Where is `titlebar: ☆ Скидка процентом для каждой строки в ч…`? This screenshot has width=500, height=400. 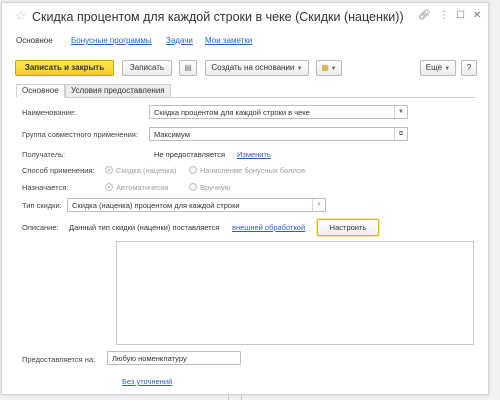 titlebar: ☆ Скидка процентом для каждой строки в ч… is located at coordinates (245, 16).